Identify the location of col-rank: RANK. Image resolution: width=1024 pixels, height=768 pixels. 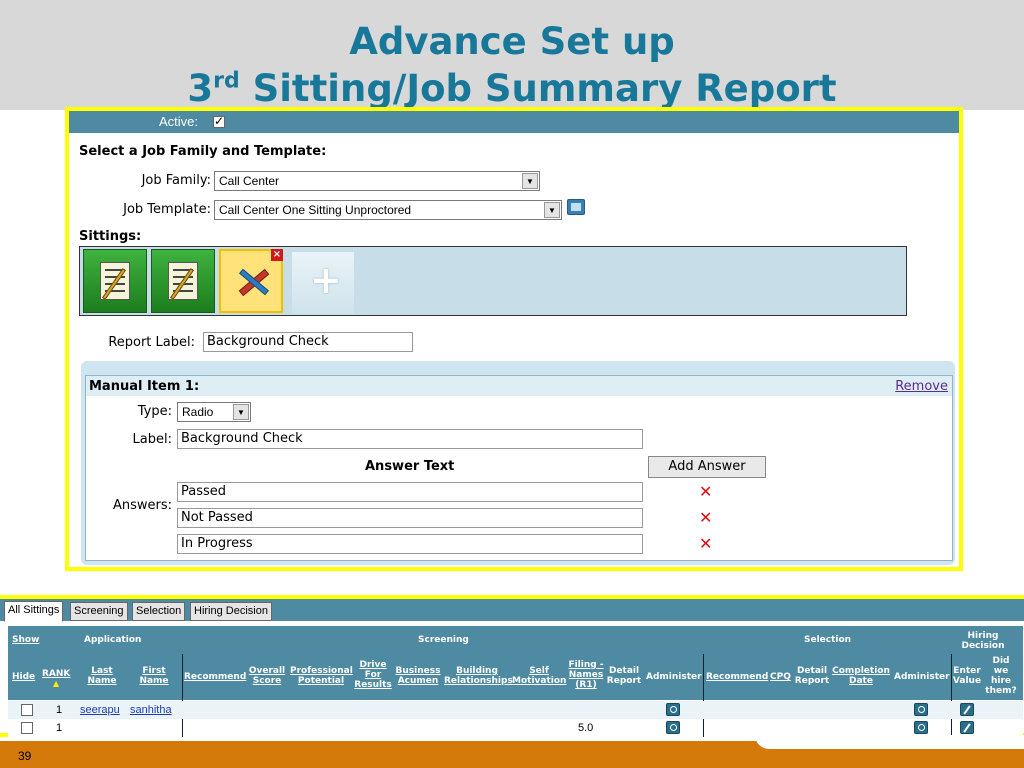
(56, 674).